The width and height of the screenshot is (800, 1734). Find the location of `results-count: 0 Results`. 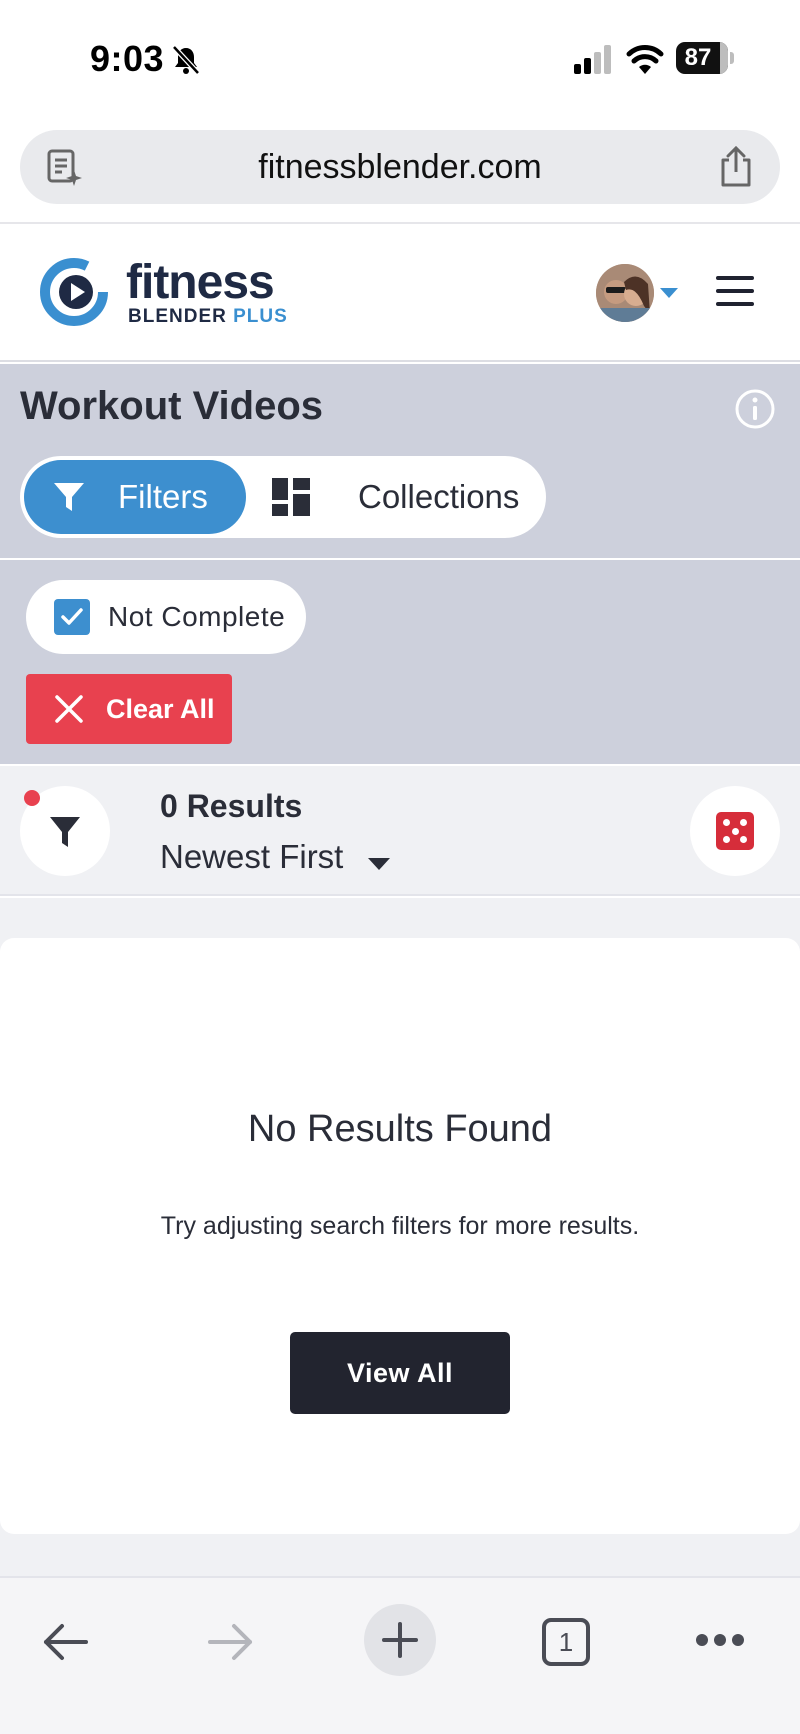

results-count: 0 Results is located at coordinates (231, 806).